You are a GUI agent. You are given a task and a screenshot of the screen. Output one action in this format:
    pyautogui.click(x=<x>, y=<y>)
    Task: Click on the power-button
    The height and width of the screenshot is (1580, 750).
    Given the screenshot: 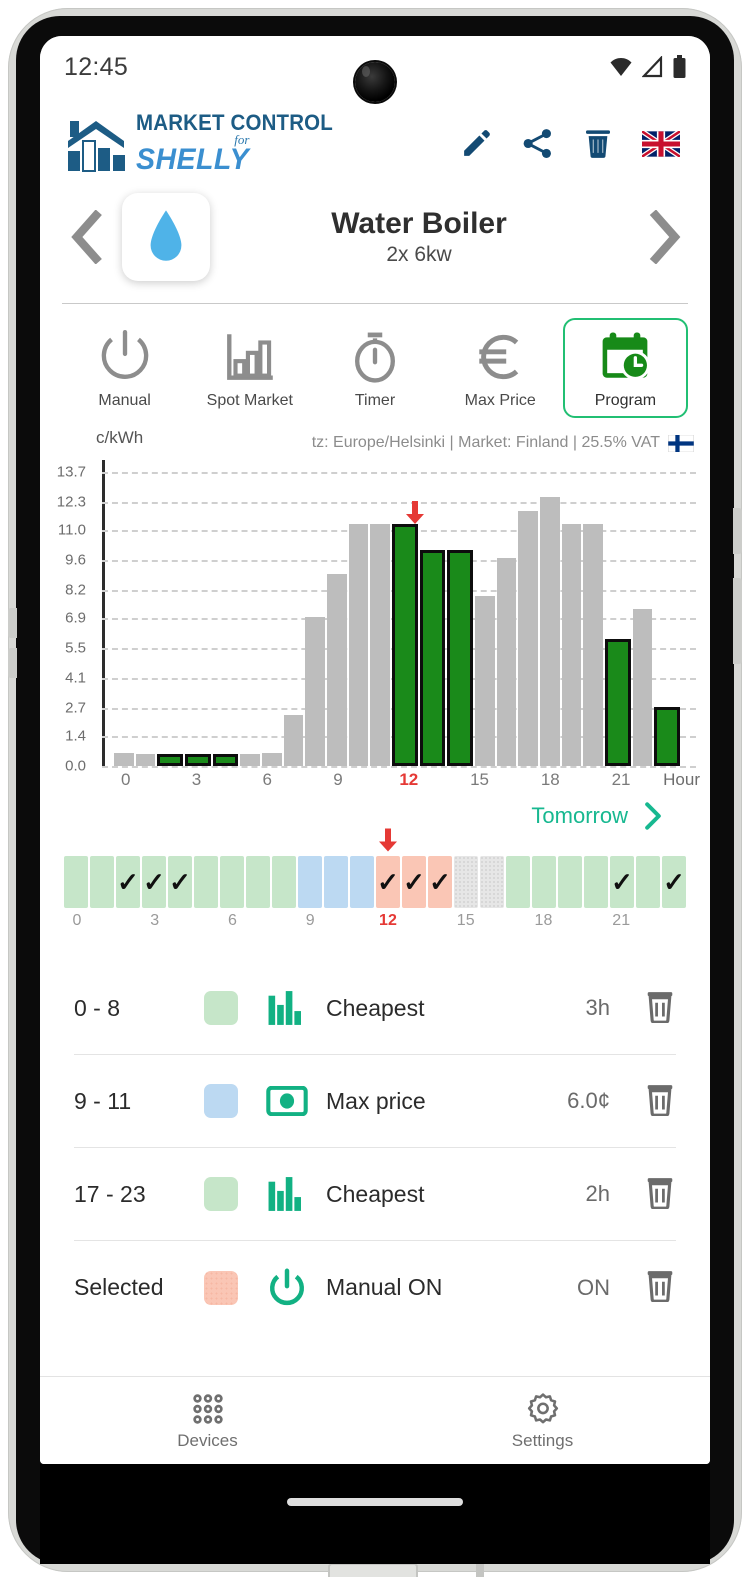 What is the action you would take?
    pyautogui.click(x=737, y=531)
    